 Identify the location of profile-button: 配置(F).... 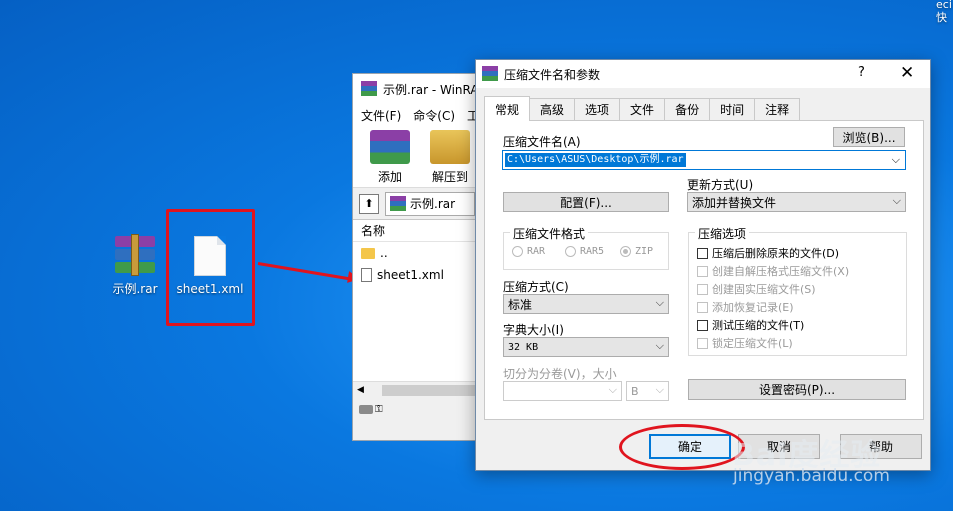
(586, 202).